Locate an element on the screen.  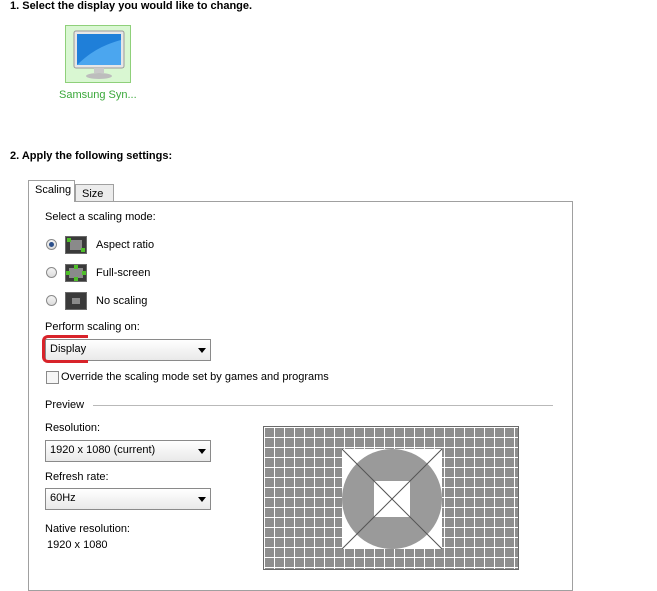
display-tile is located at coordinates (98, 54).